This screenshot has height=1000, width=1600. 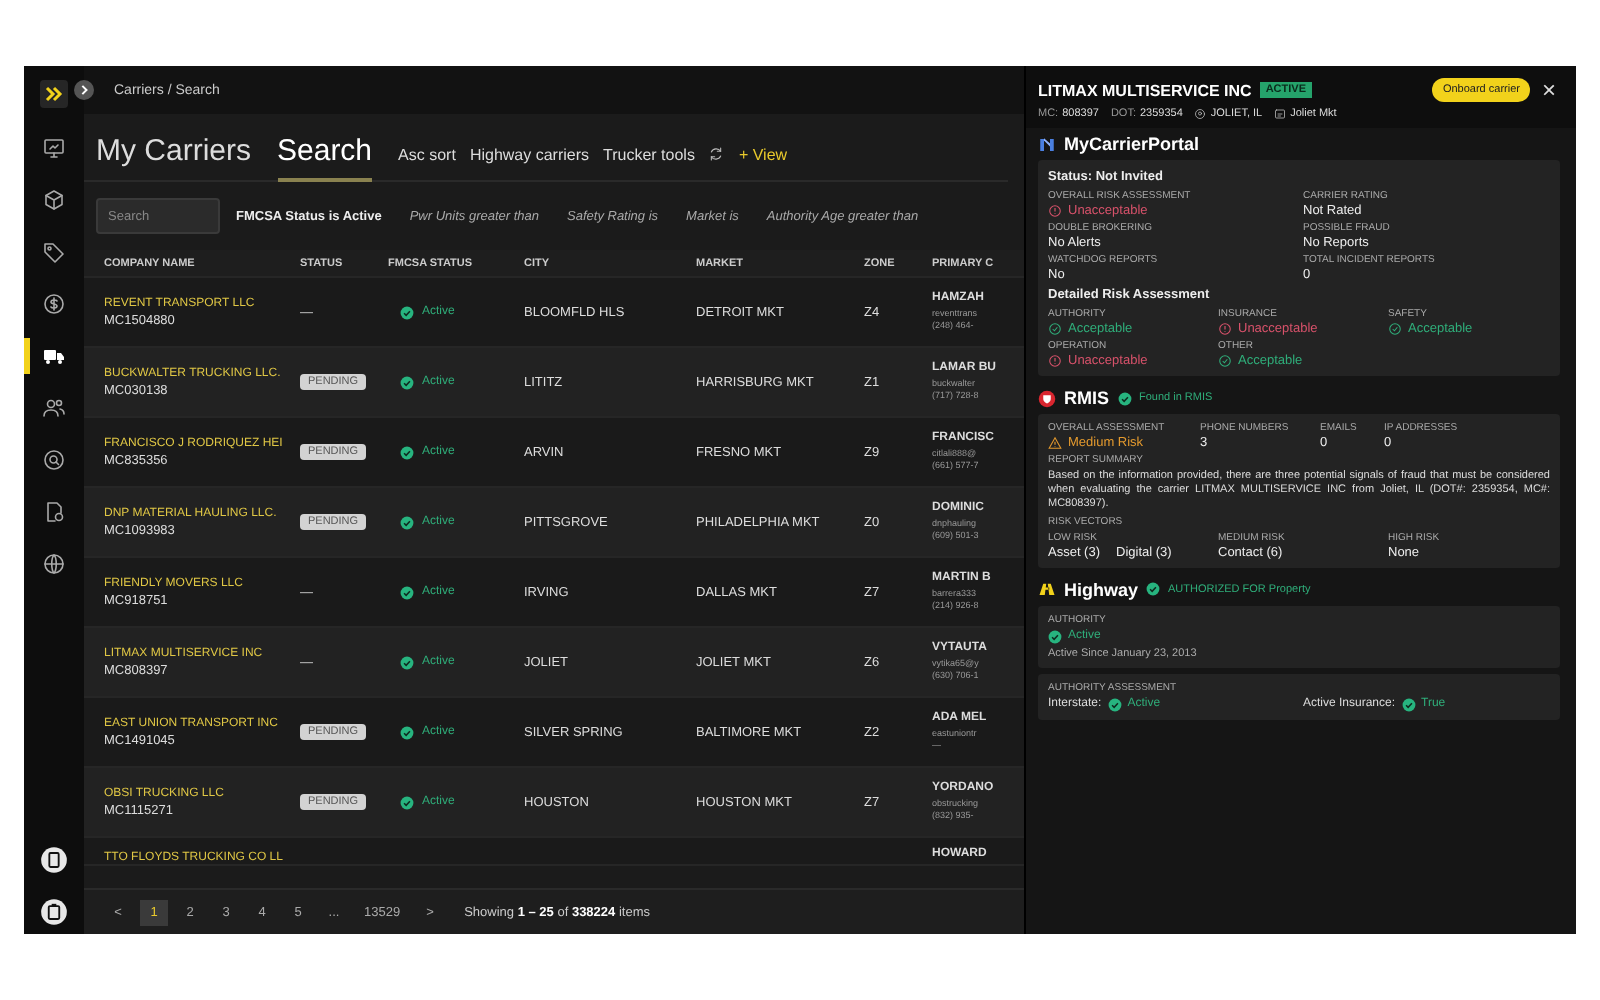 I want to click on globe-icon, so click(x=54, y=564).